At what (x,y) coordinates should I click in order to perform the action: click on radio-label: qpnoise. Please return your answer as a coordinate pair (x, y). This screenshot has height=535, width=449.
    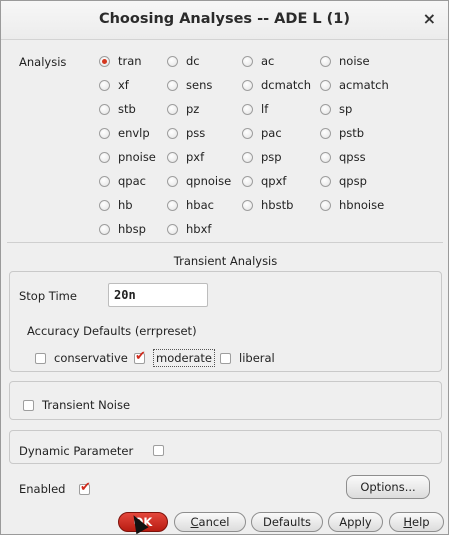
    Looking at the image, I should click on (209, 181).